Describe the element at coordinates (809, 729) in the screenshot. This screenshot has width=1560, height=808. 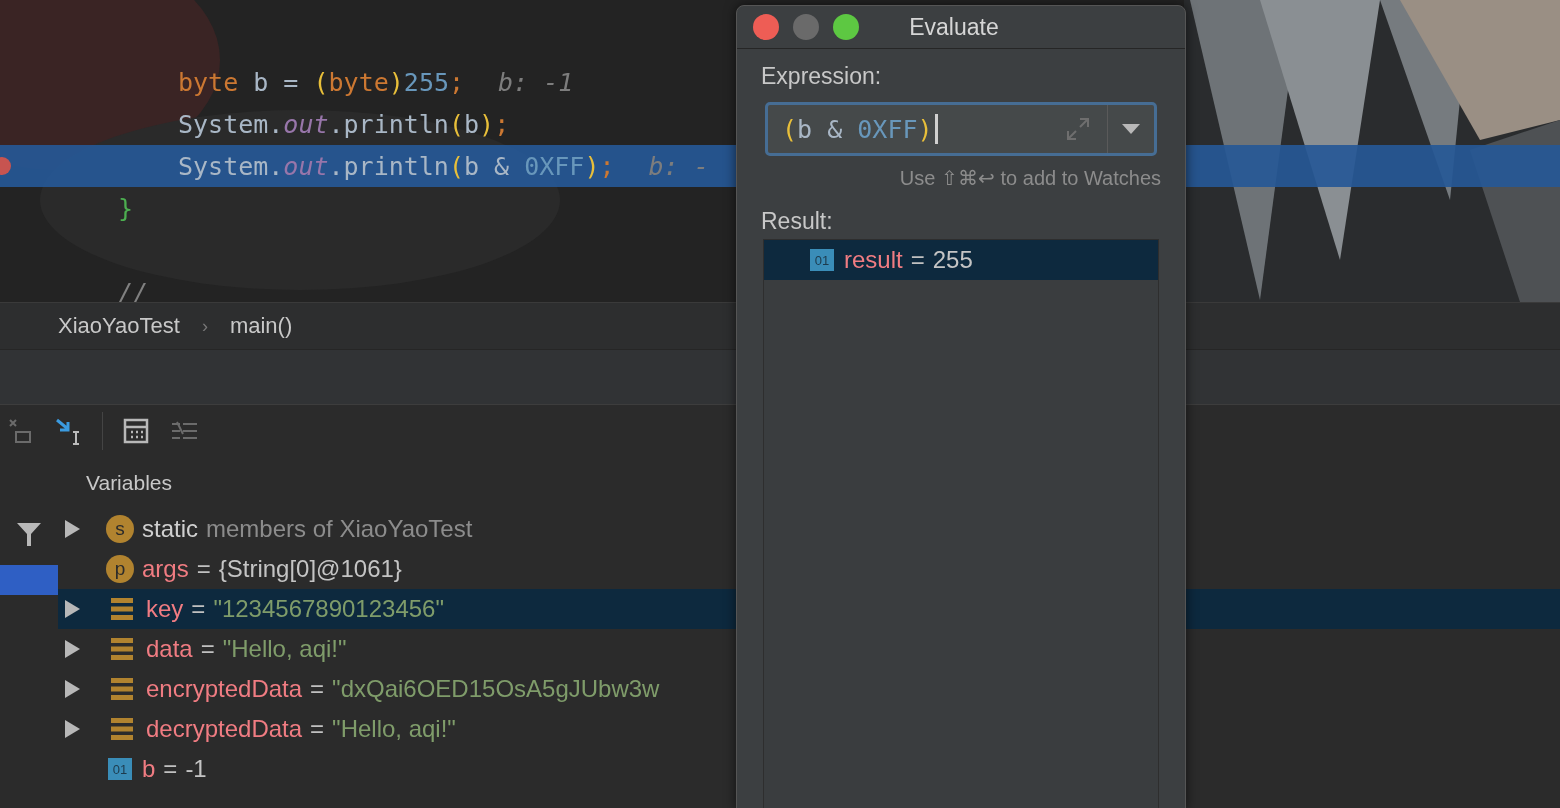
I see `variable-row: decryptedData = "Hello, aqi!"` at that location.